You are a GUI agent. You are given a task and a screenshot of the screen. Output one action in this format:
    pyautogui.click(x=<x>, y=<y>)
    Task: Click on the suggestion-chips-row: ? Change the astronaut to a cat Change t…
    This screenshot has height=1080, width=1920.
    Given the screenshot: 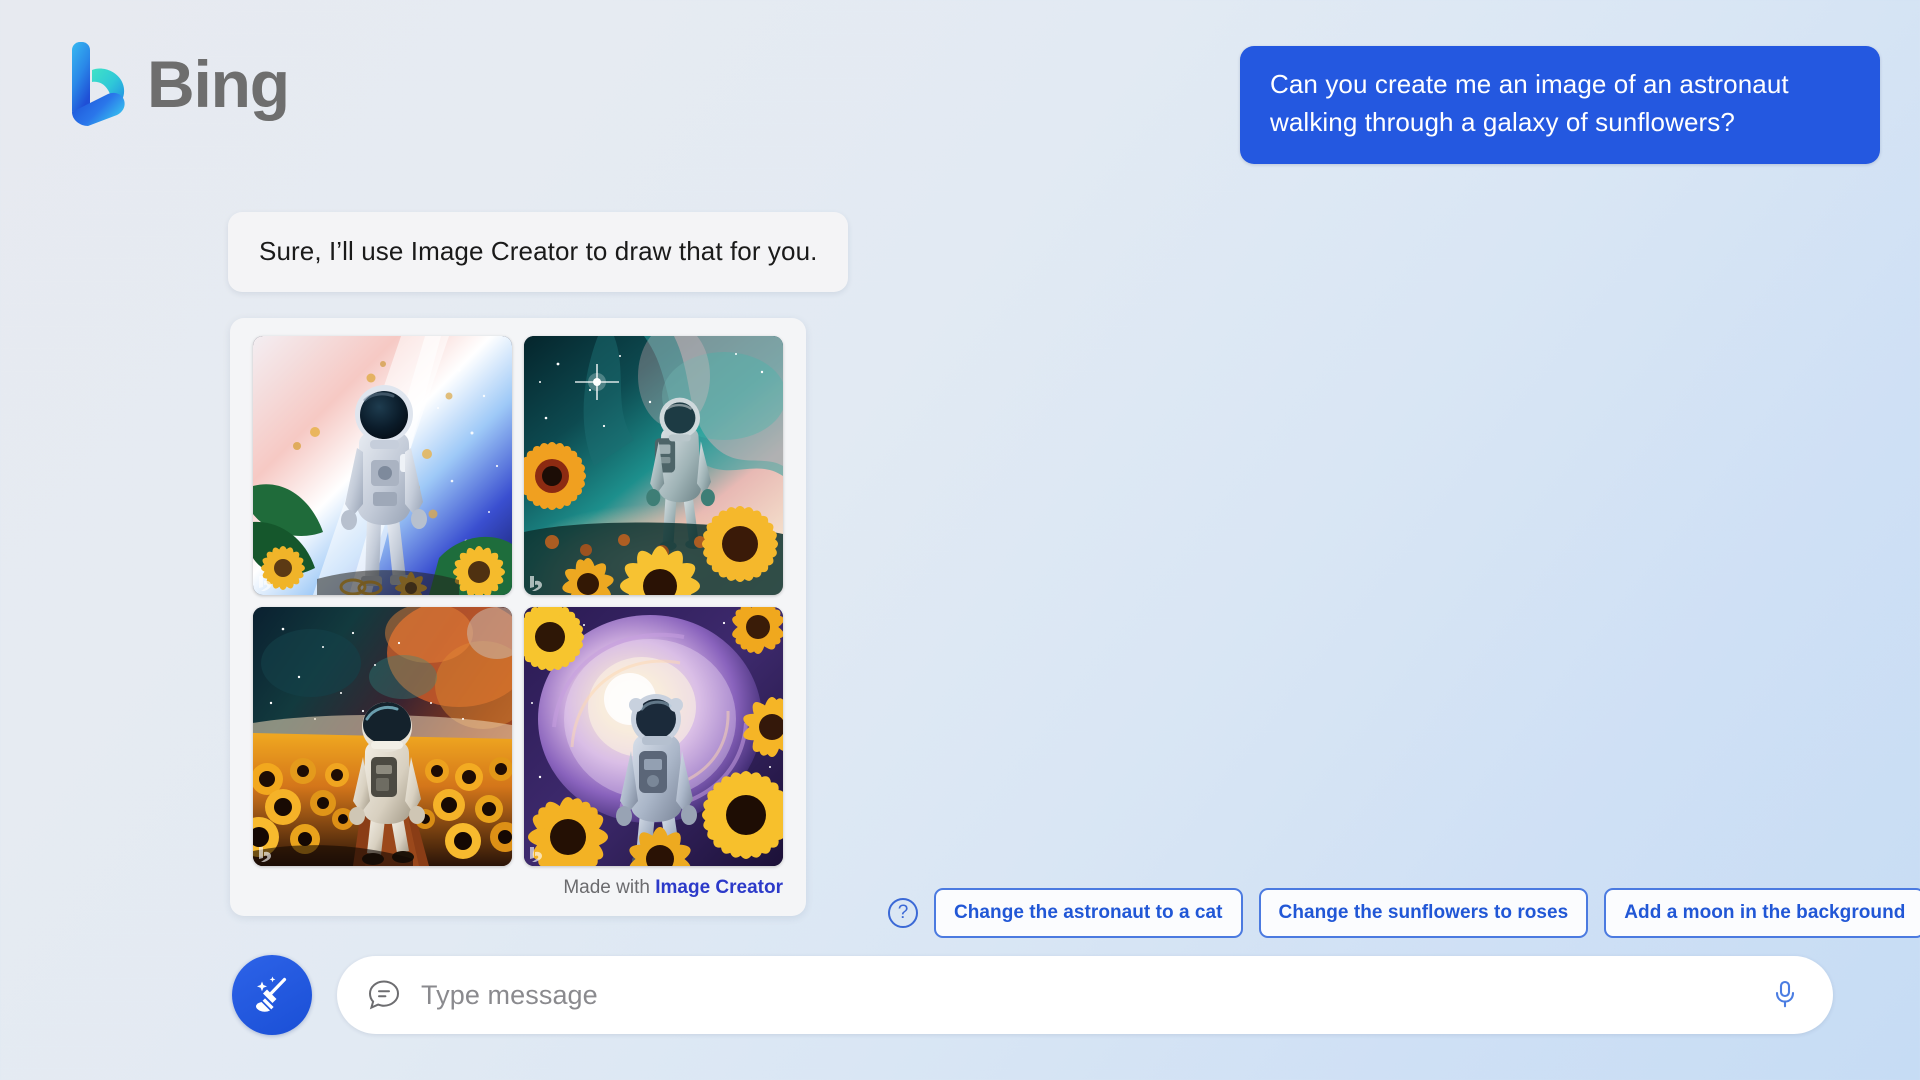 What is the action you would take?
    pyautogui.click(x=1404, y=913)
    